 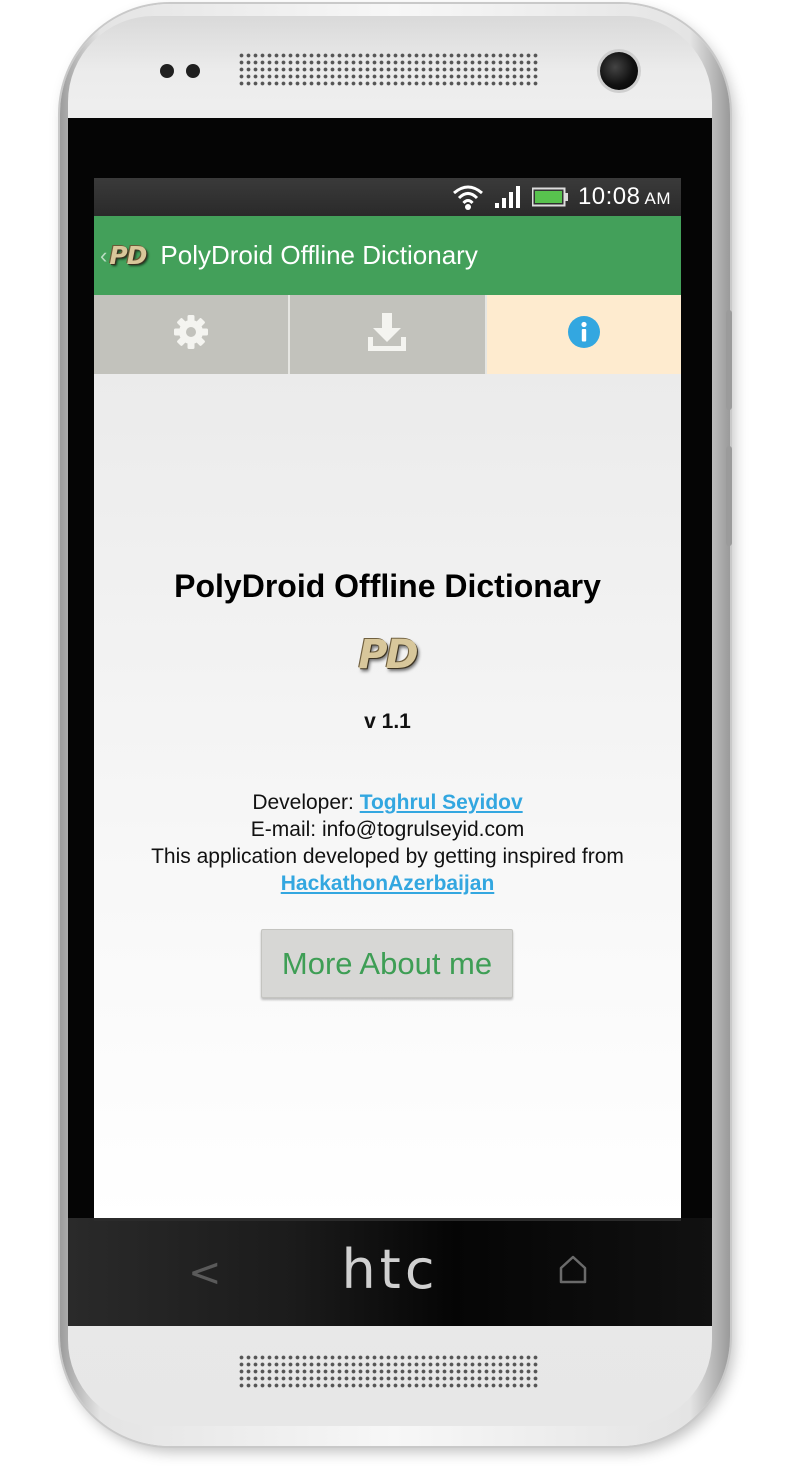 I want to click on developer-line: Developer: Toghrul Seyidov, so click(x=387, y=802).